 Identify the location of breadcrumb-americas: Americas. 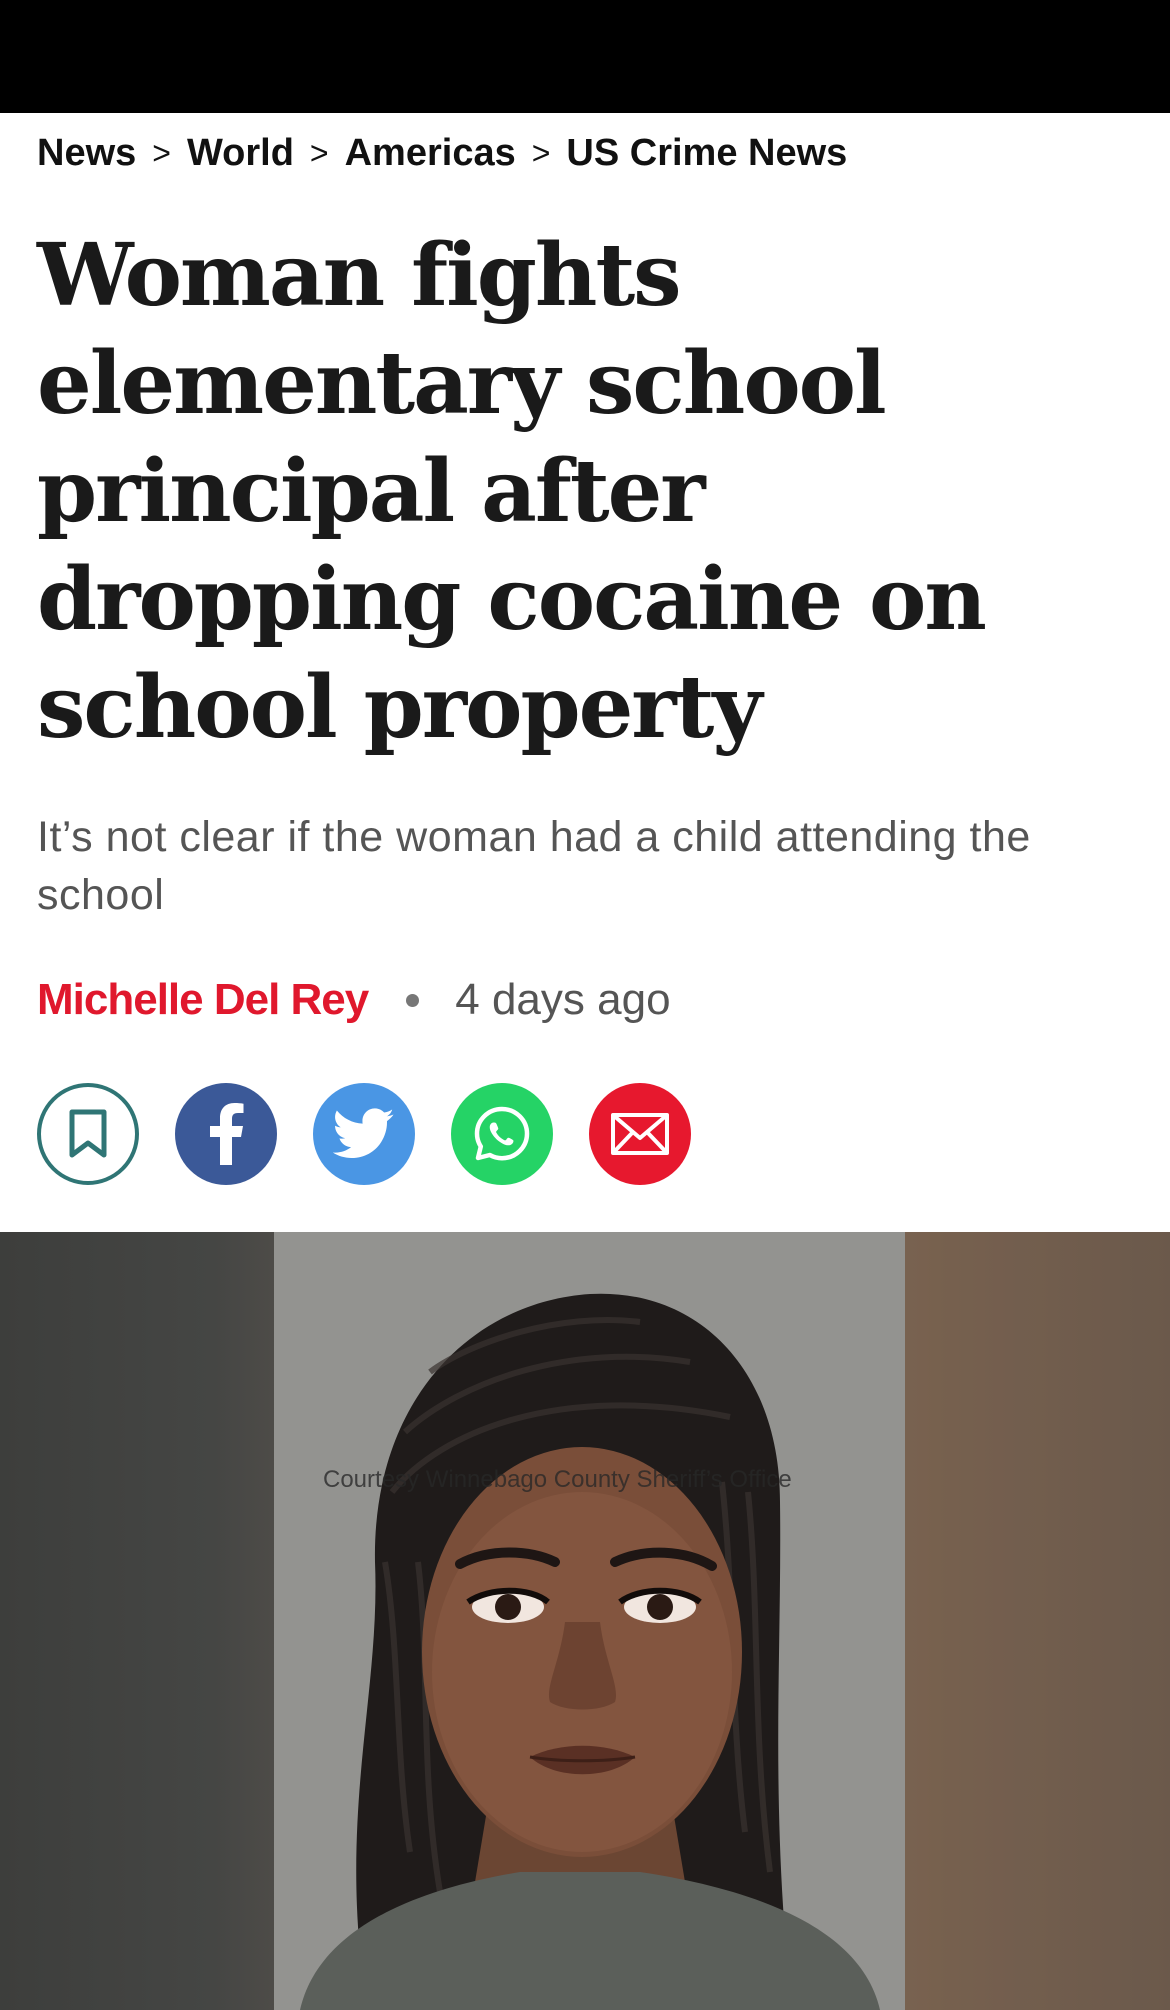
(430, 153).